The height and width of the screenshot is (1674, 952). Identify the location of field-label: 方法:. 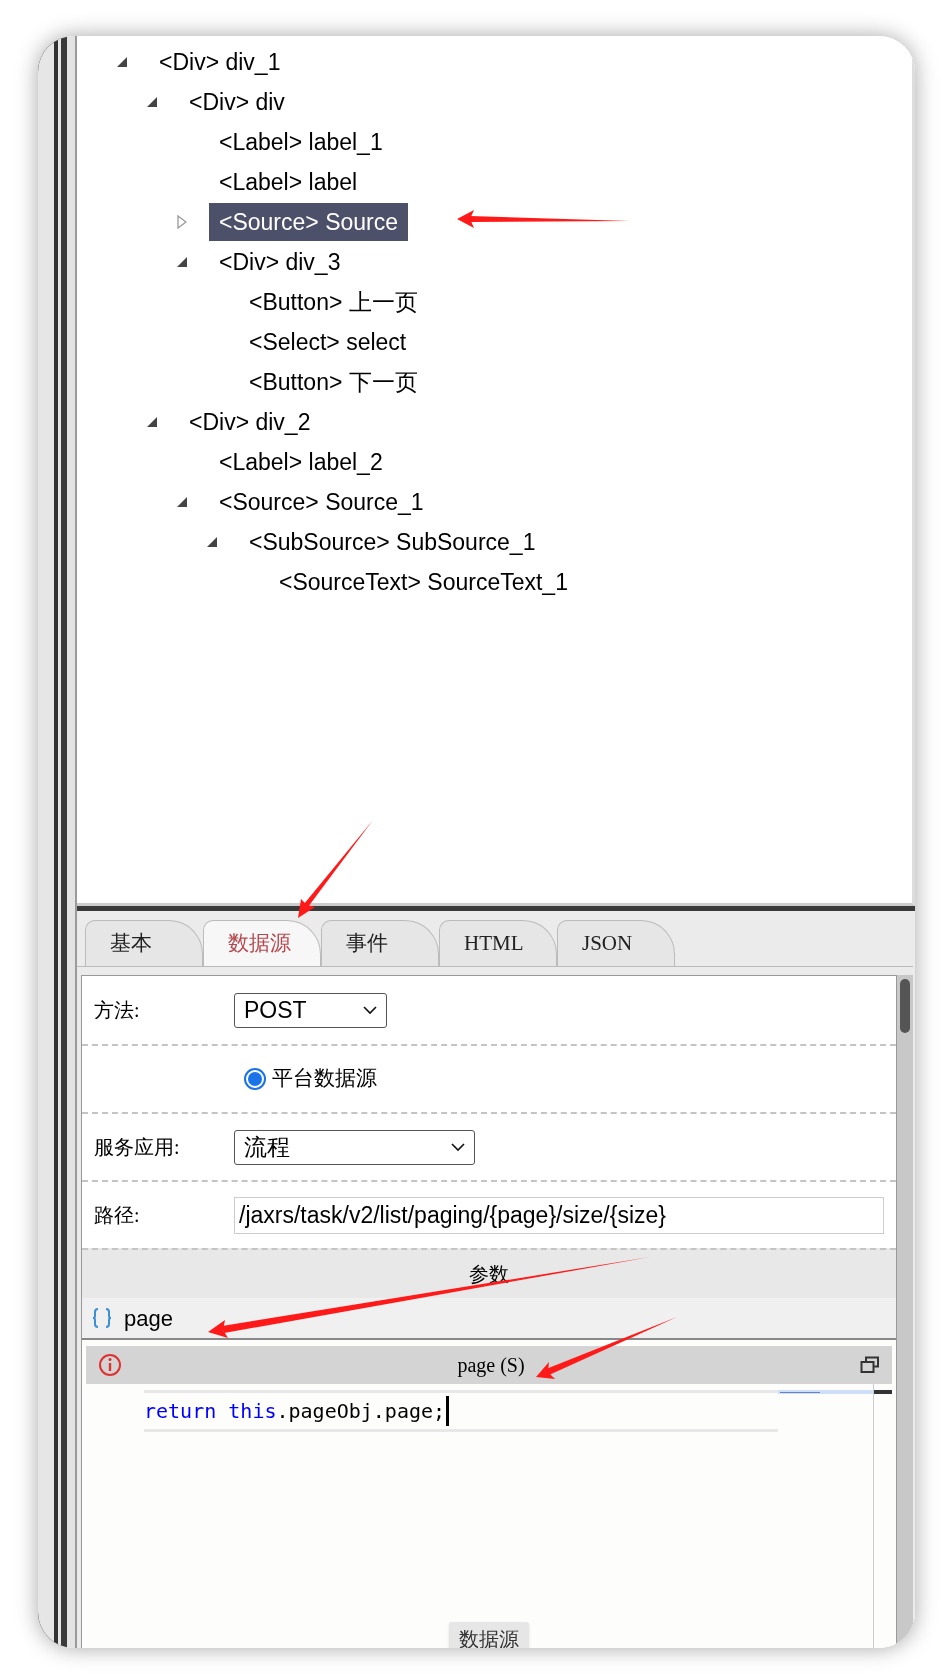
(117, 1010).